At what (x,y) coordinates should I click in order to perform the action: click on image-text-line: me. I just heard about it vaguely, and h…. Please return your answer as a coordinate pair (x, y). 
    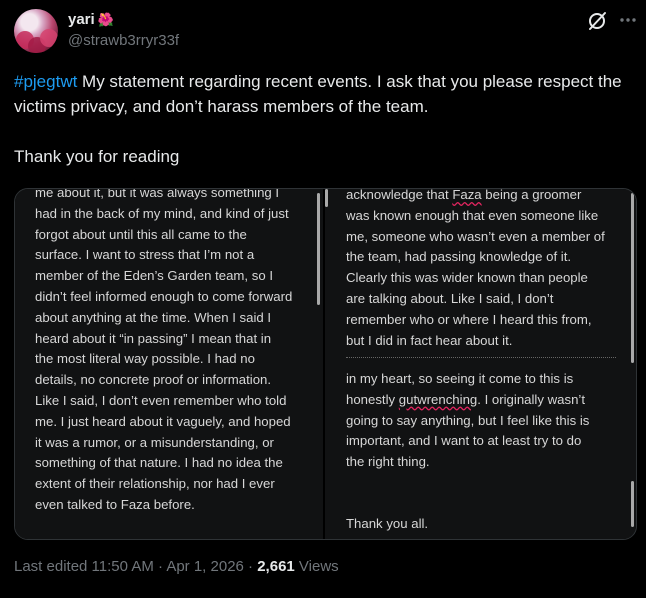
    Looking at the image, I should click on (163, 421).